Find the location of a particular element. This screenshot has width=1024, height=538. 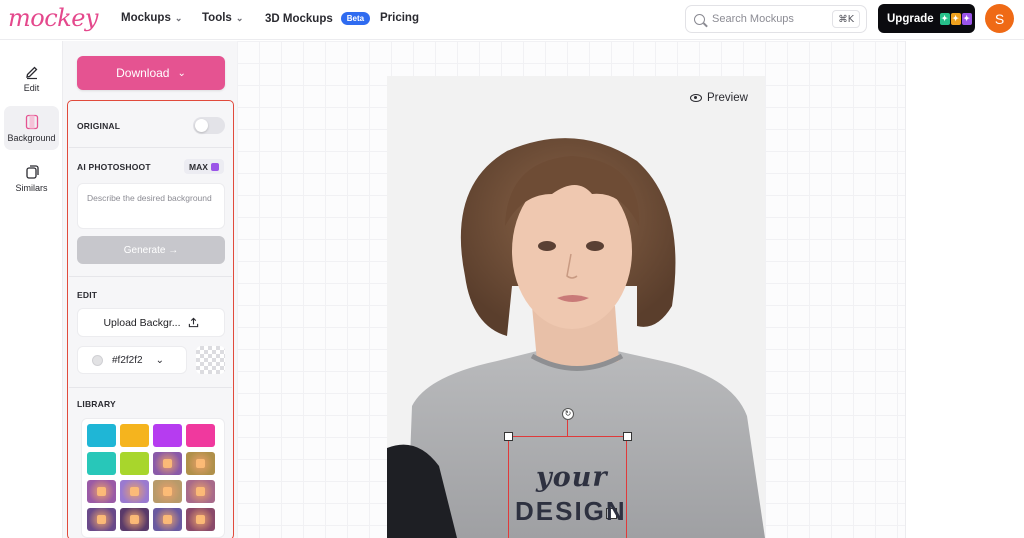

eye-icon is located at coordinates (696, 98).